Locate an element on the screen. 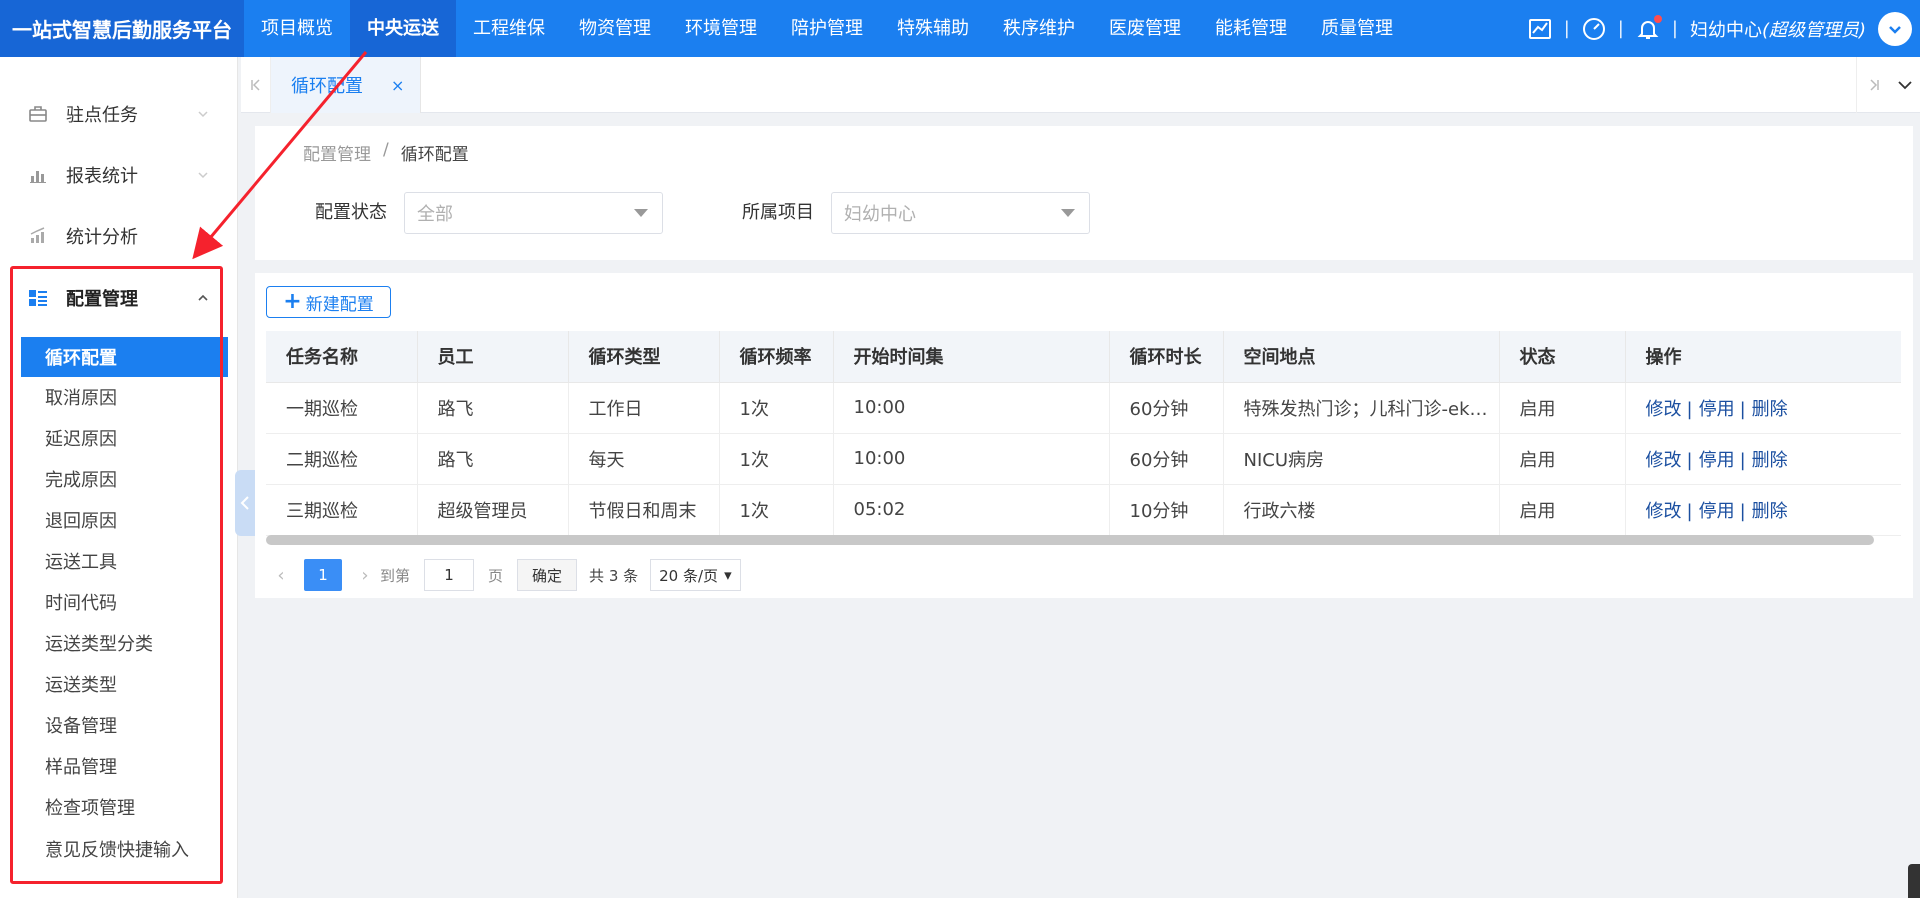 Image resolution: width=1920 pixels, height=898 pixels. table-cell: 行政六楼 is located at coordinates (1361, 510).